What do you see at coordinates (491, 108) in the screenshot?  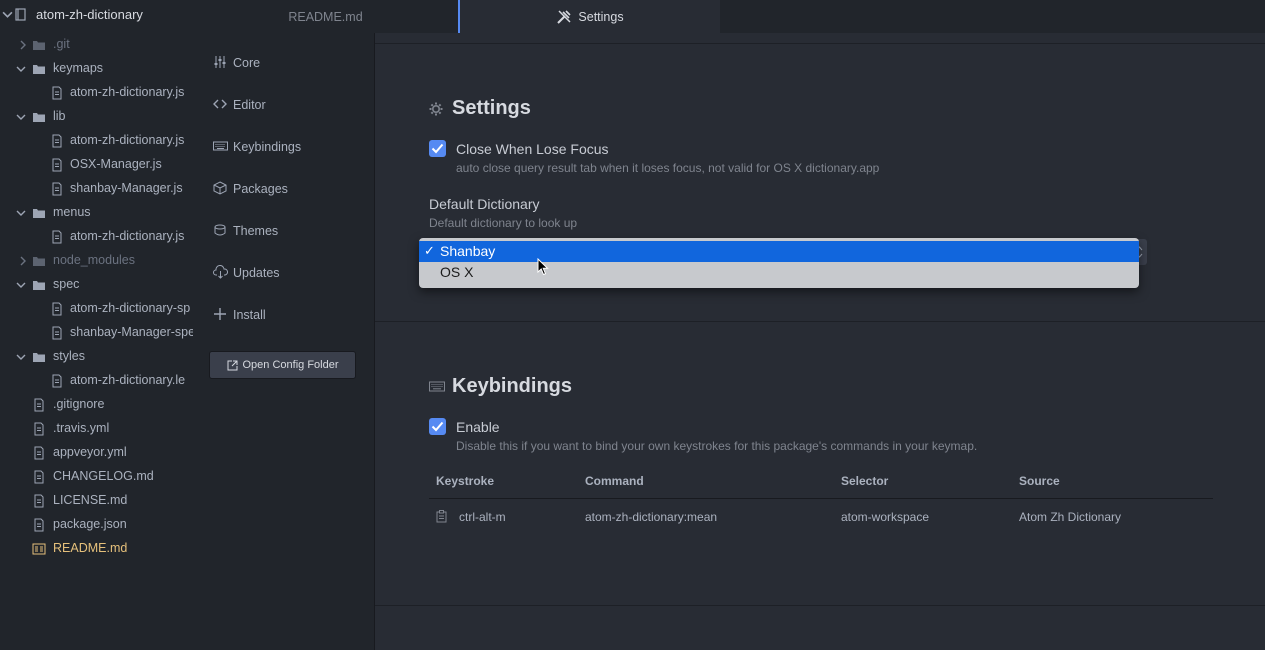 I see `settings-section-title: Settings` at bounding box center [491, 108].